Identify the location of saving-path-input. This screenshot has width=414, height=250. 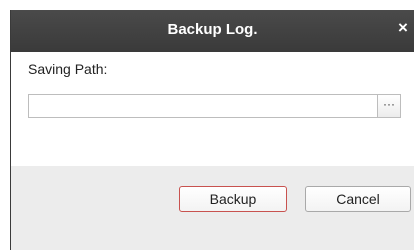
(202, 106).